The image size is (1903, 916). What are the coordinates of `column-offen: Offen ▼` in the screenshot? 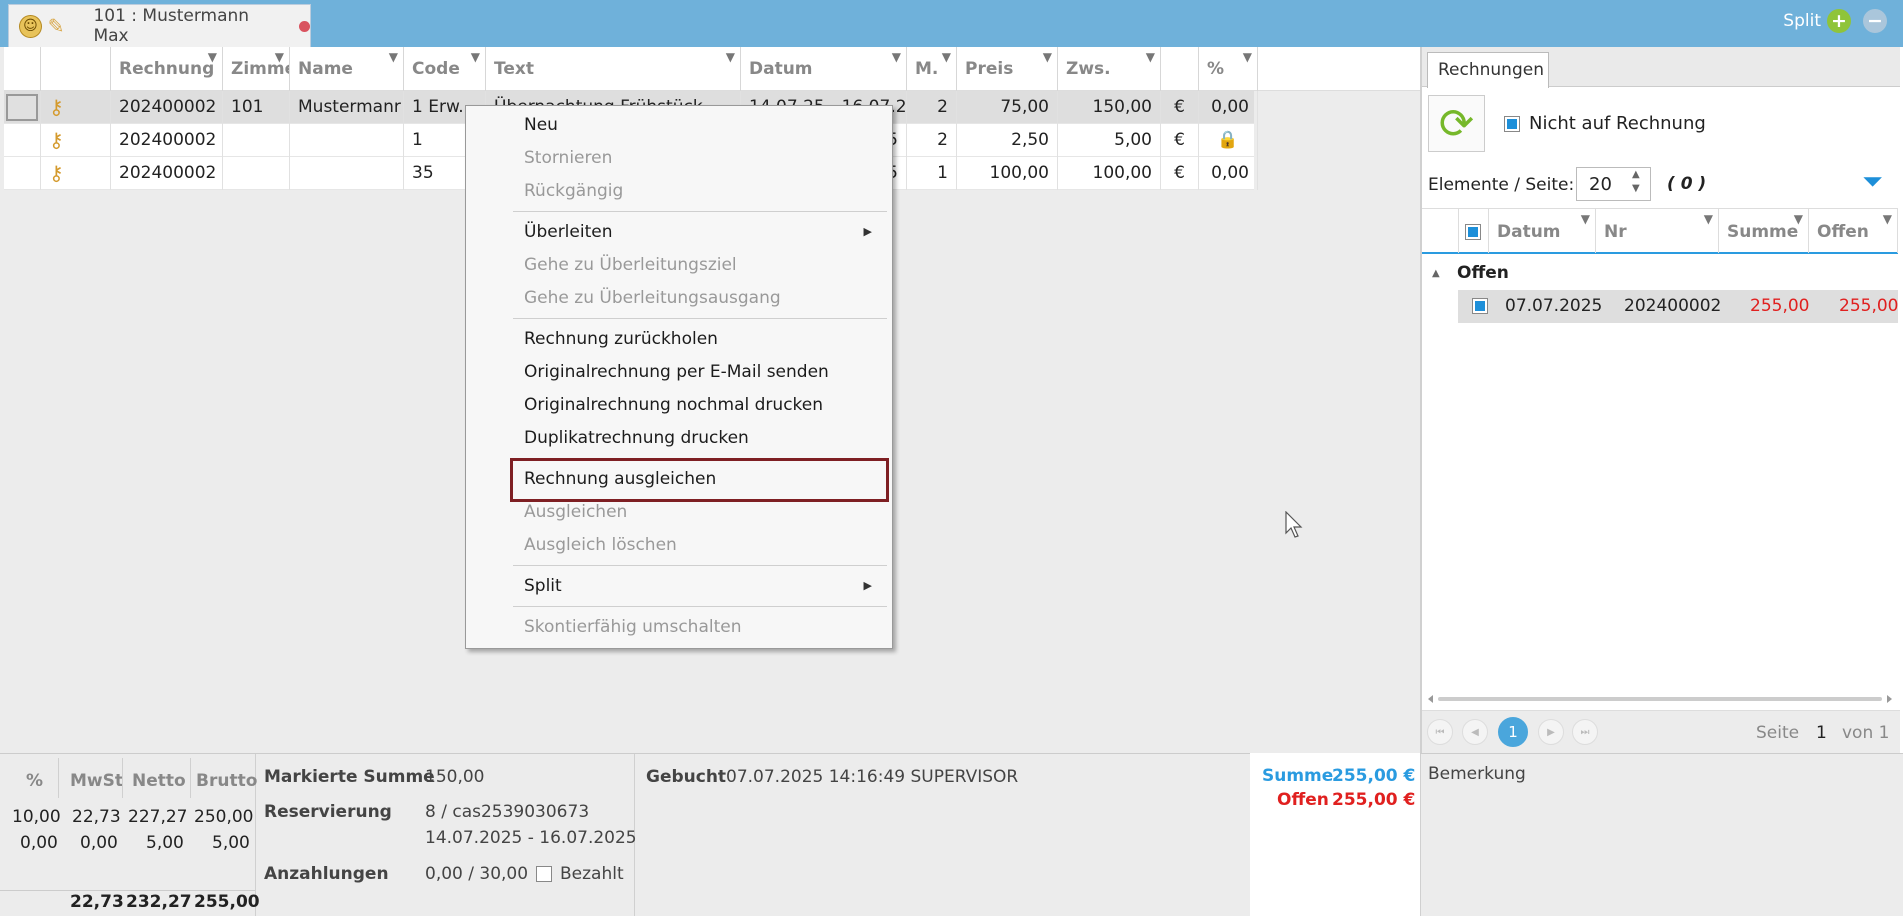 It's located at (1853, 231).